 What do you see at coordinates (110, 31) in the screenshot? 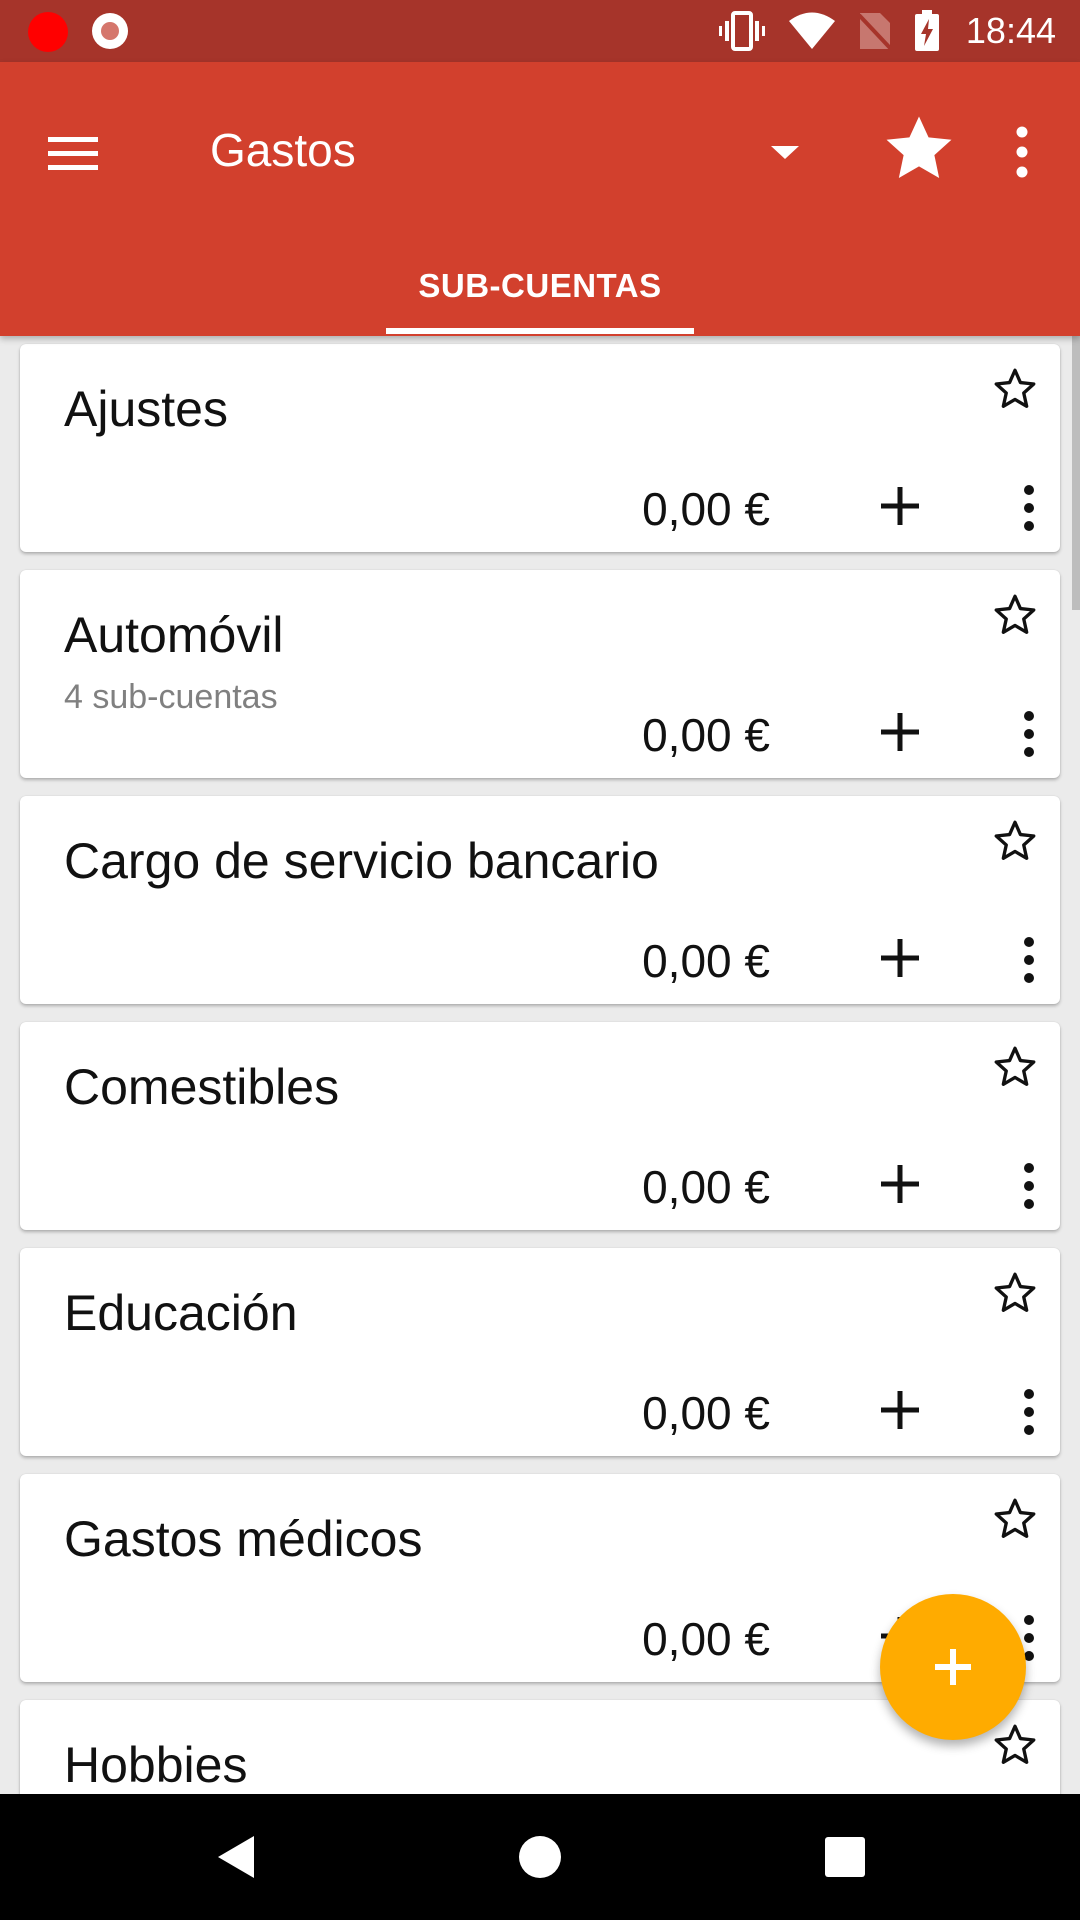
I see `record-ring-icon` at bounding box center [110, 31].